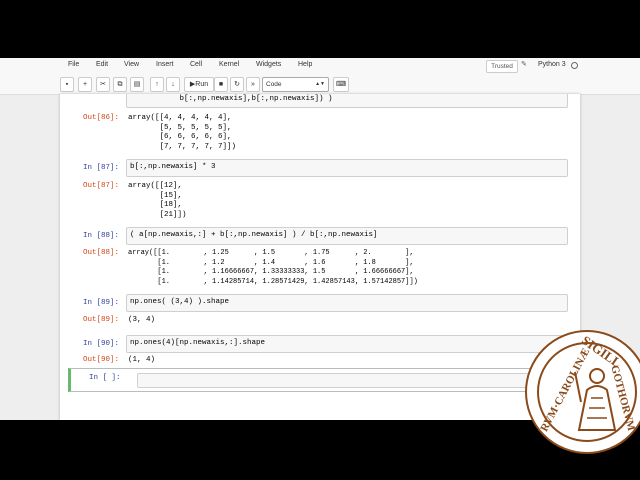 This screenshot has height=480, width=640. What do you see at coordinates (502, 66) in the screenshot?
I see `trusted-badge: Trusted` at bounding box center [502, 66].